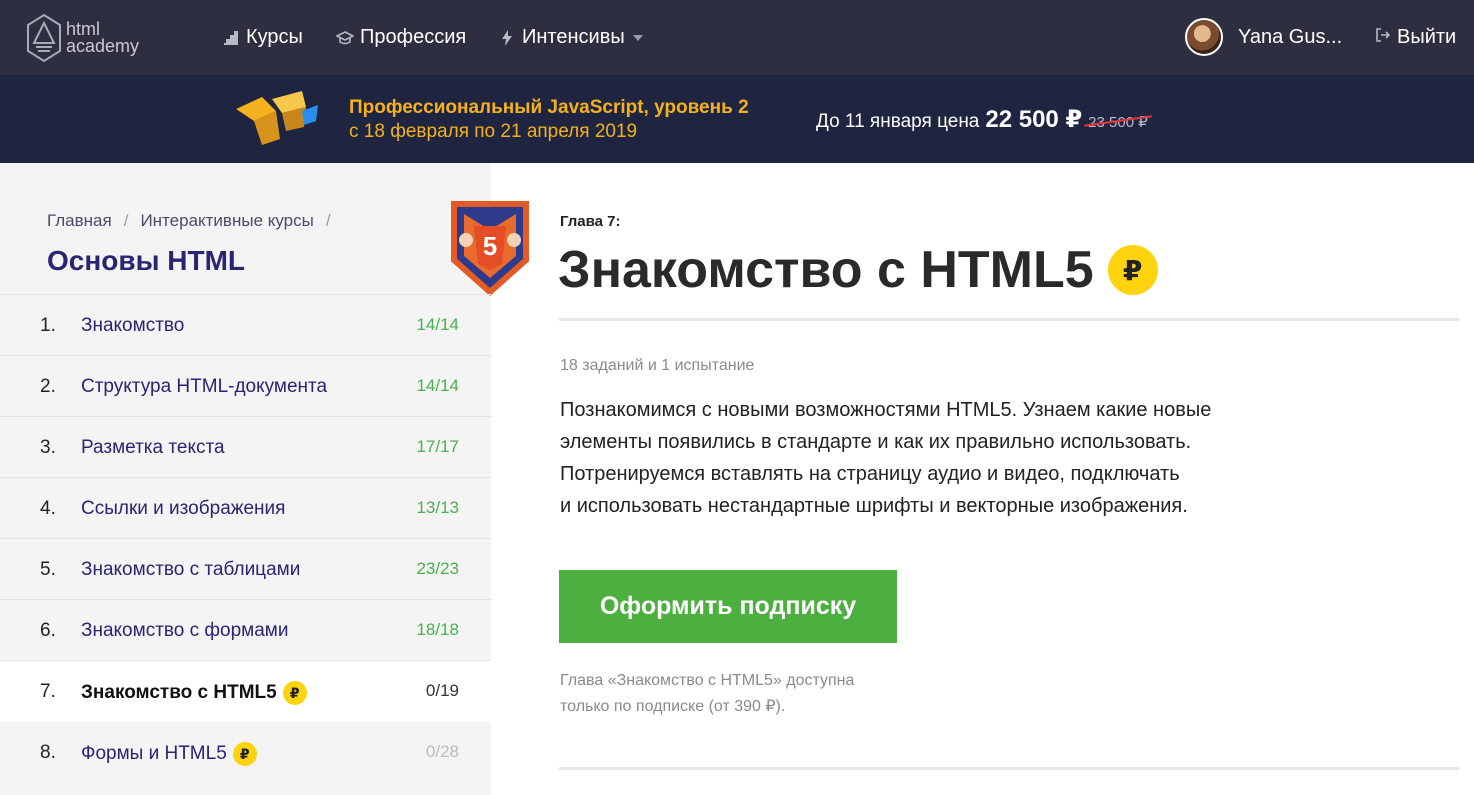  What do you see at coordinates (437, 568) in the screenshot?
I see `chapter-progress: 23/23` at bounding box center [437, 568].